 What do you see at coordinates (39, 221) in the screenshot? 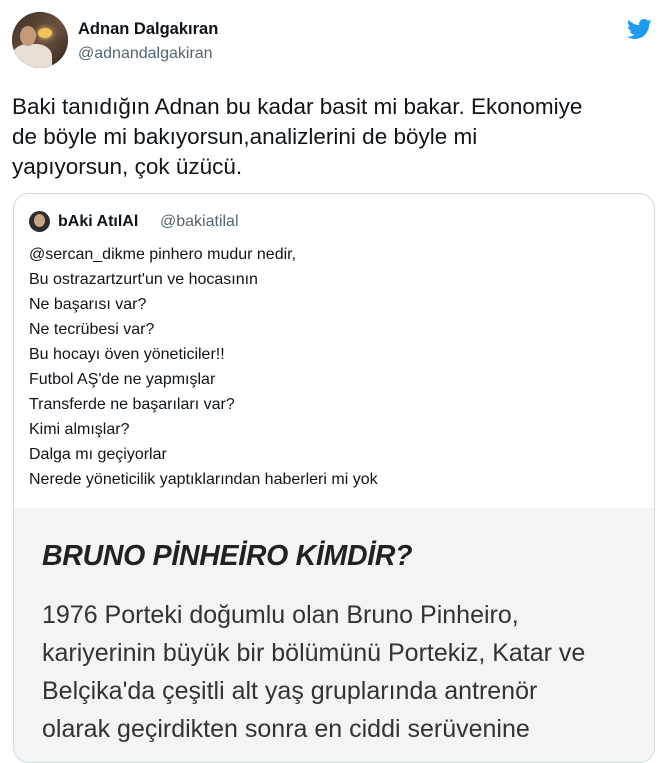
I see `quoted-author-avatar` at bounding box center [39, 221].